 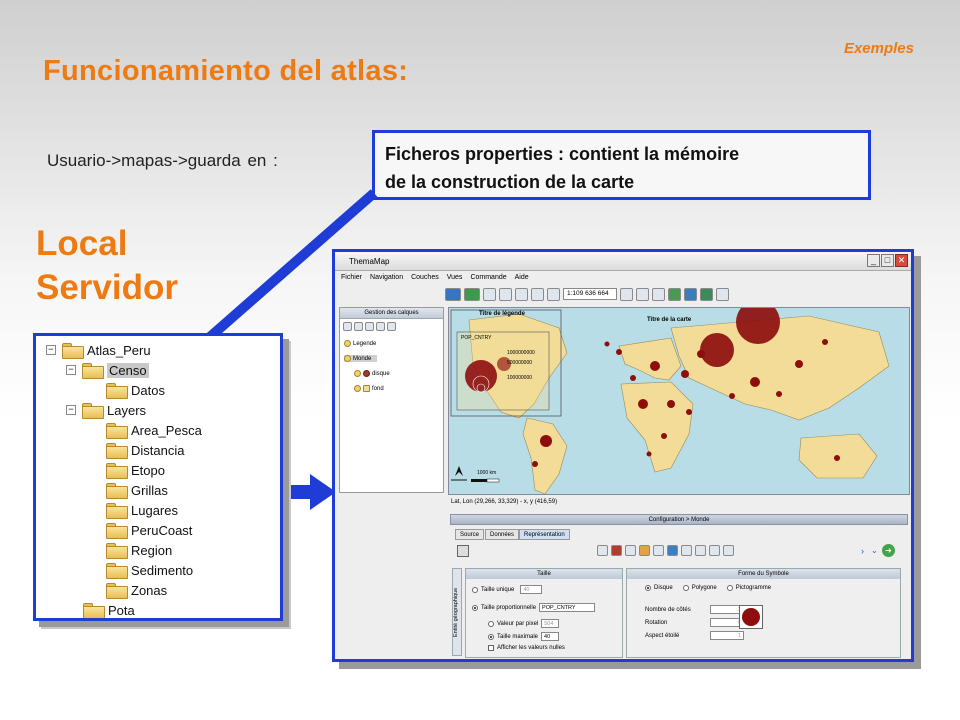 I want to click on attributes-icon, so click(x=658, y=294).